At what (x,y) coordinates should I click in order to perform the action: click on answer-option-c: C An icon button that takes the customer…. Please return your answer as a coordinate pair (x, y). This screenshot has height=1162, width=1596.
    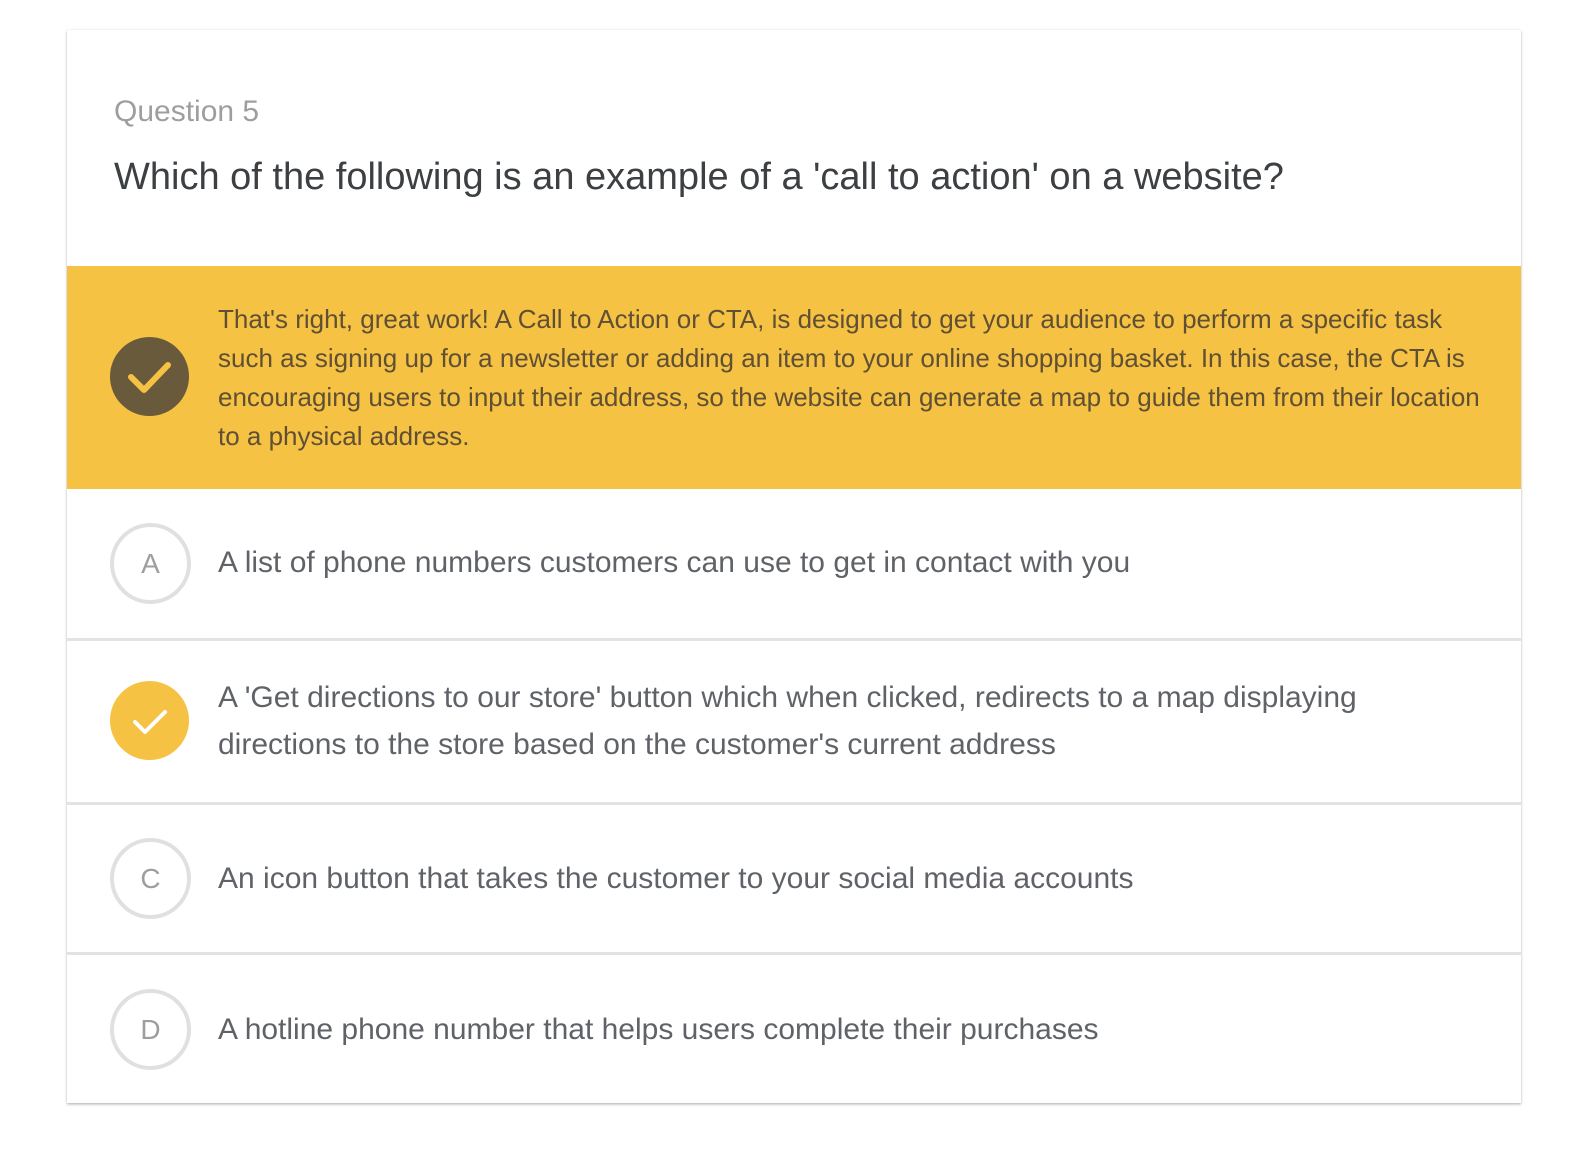
    Looking at the image, I should click on (794, 880).